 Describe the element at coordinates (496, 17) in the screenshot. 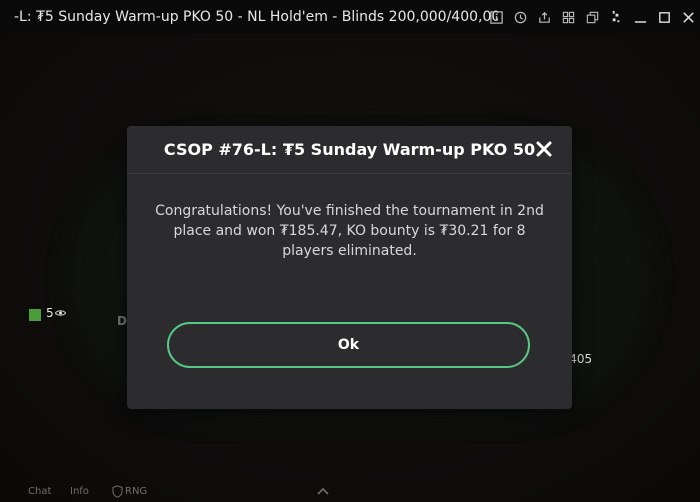

I see `info-icon` at that location.